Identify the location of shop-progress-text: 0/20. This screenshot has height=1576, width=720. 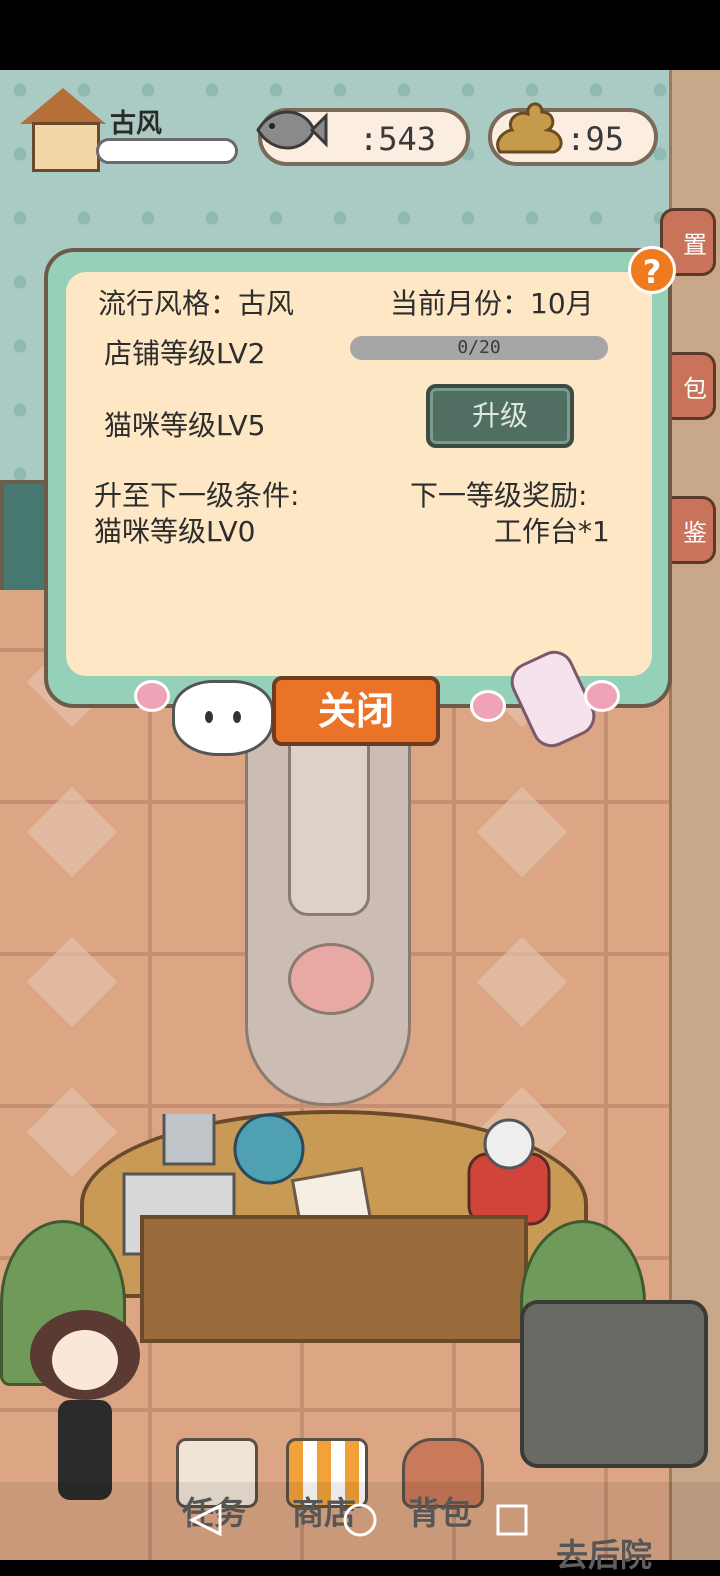
(479, 347).